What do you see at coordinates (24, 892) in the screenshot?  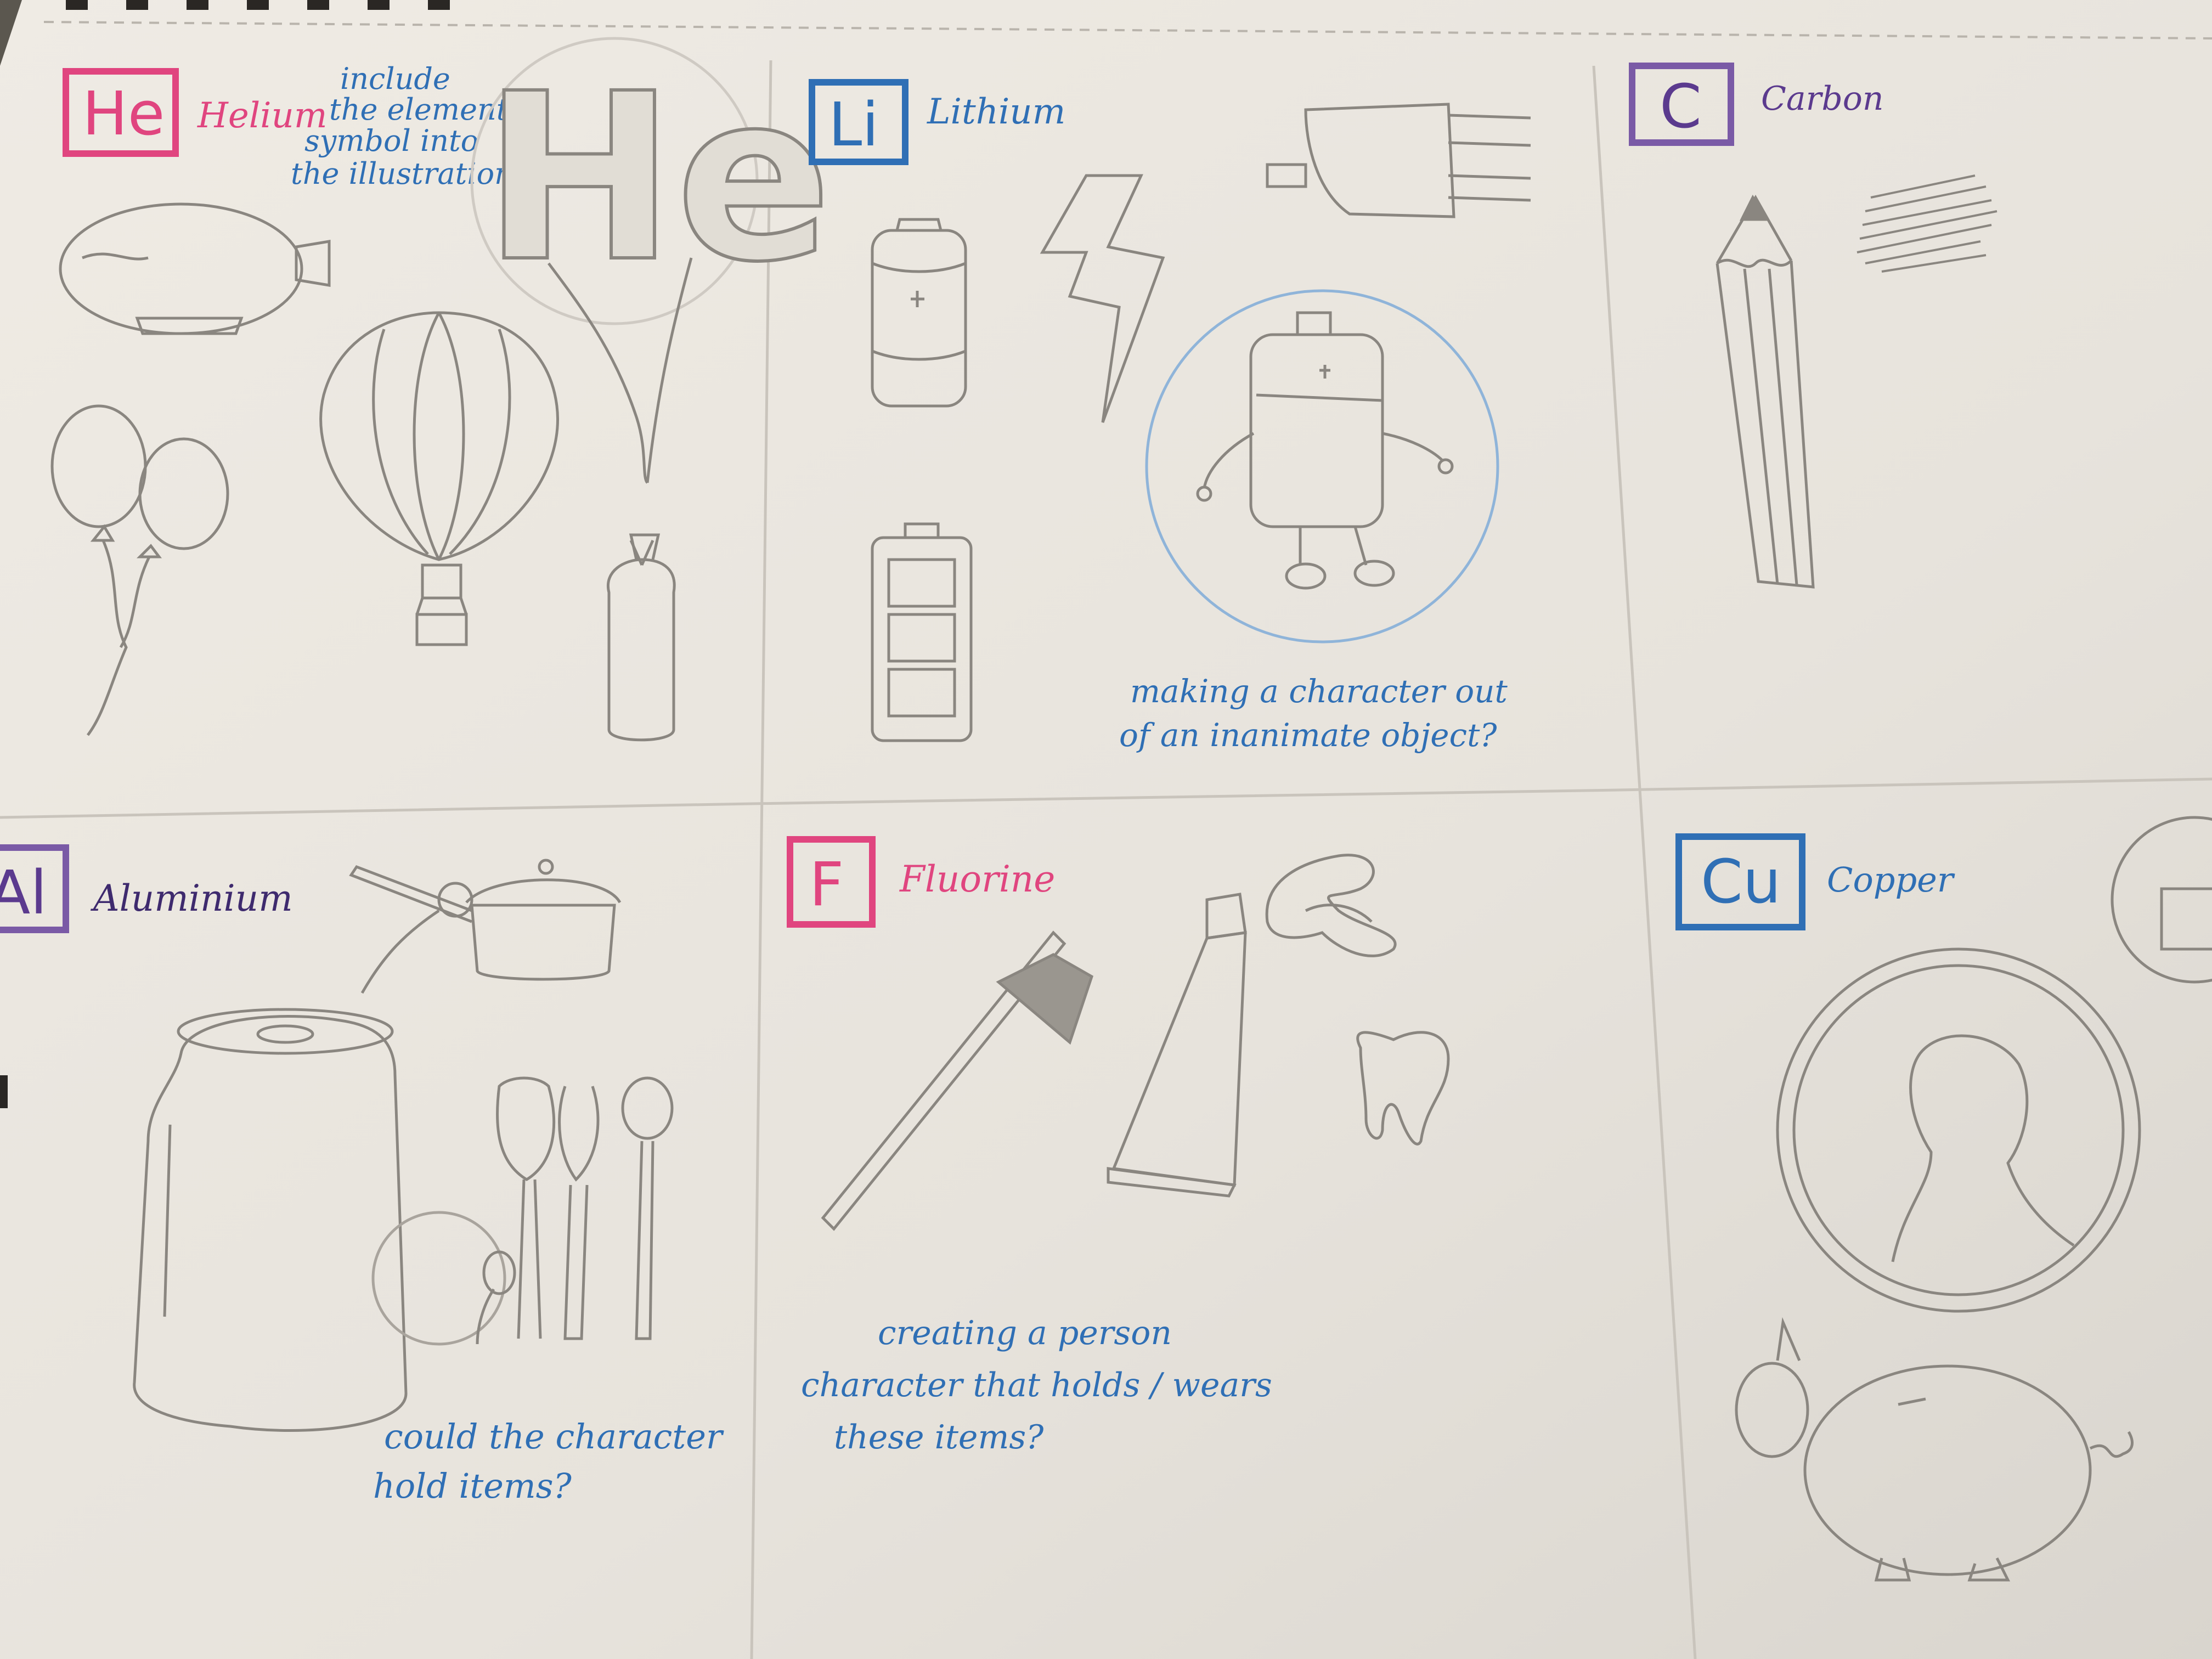 I see `aluminium-symbol: Al` at bounding box center [24, 892].